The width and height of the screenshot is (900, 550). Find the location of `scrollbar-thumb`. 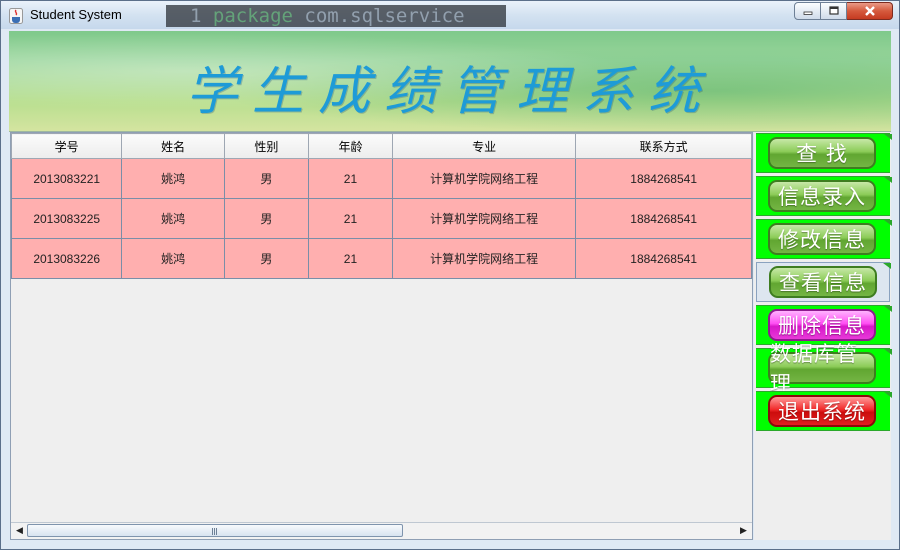

scrollbar-thumb is located at coordinates (215, 530).